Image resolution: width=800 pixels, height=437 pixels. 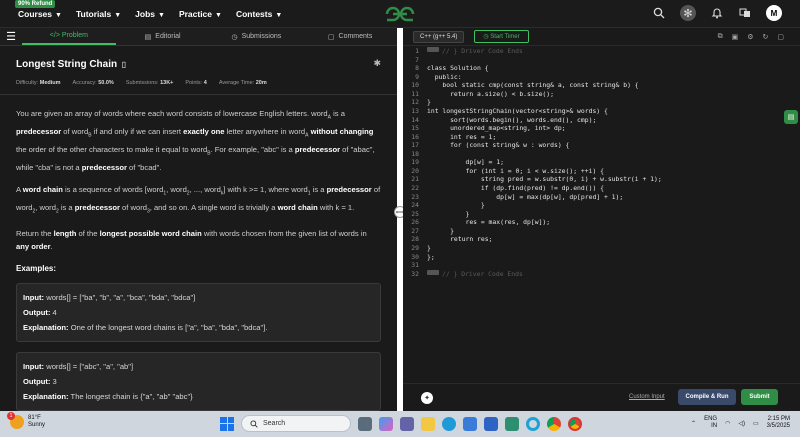 I want to click on language-select: C++ (g++ 5.4), so click(x=439, y=36).